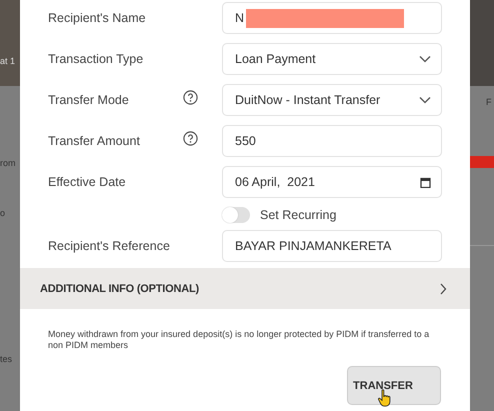 This screenshot has height=411, width=494. Describe the element at coordinates (332, 246) in the screenshot. I see `input-field: BAYAR PINJAMANKERETA` at that location.